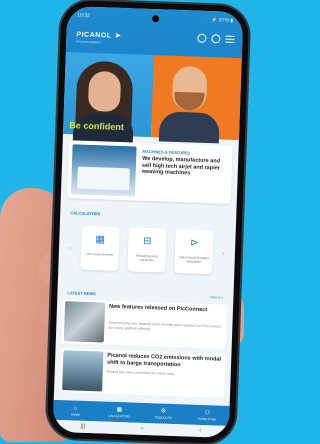 The image size is (320, 444). Describe the element at coordinates (194, 259) in the screenshot. I see `calculator-label: Fabric length & weight calculation` at that location.